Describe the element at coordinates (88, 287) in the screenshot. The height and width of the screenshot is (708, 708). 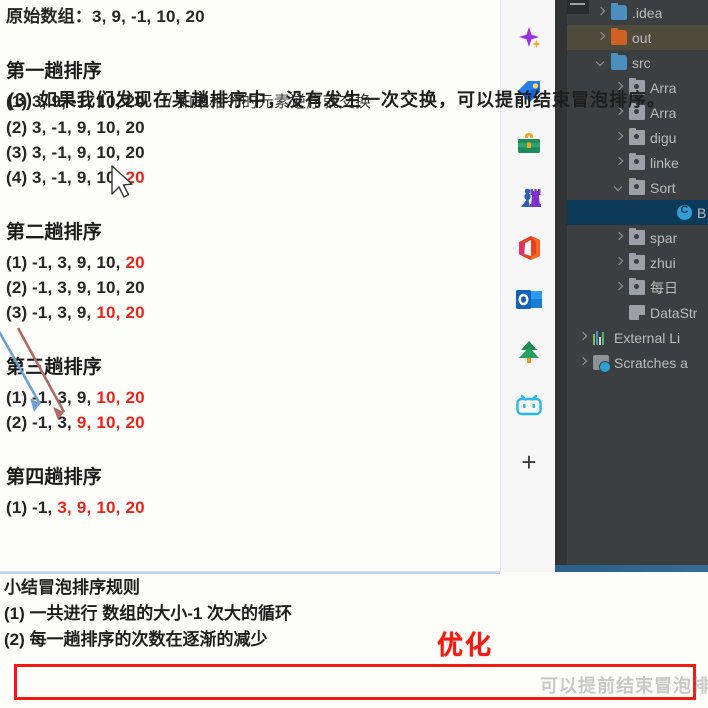
I see `row-values: -1, 3, 9, 10, 20` at that location.